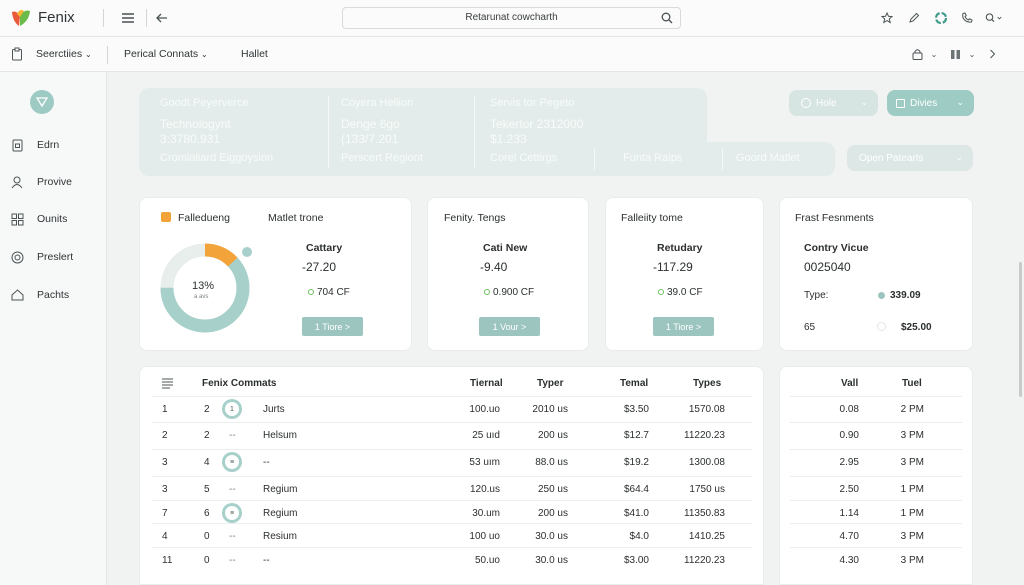 The width and height of the screenshot is (1024, 585). I want to click on sidebar: Edrn Provive Ounits Preslert Pachts, so click(53, 328).